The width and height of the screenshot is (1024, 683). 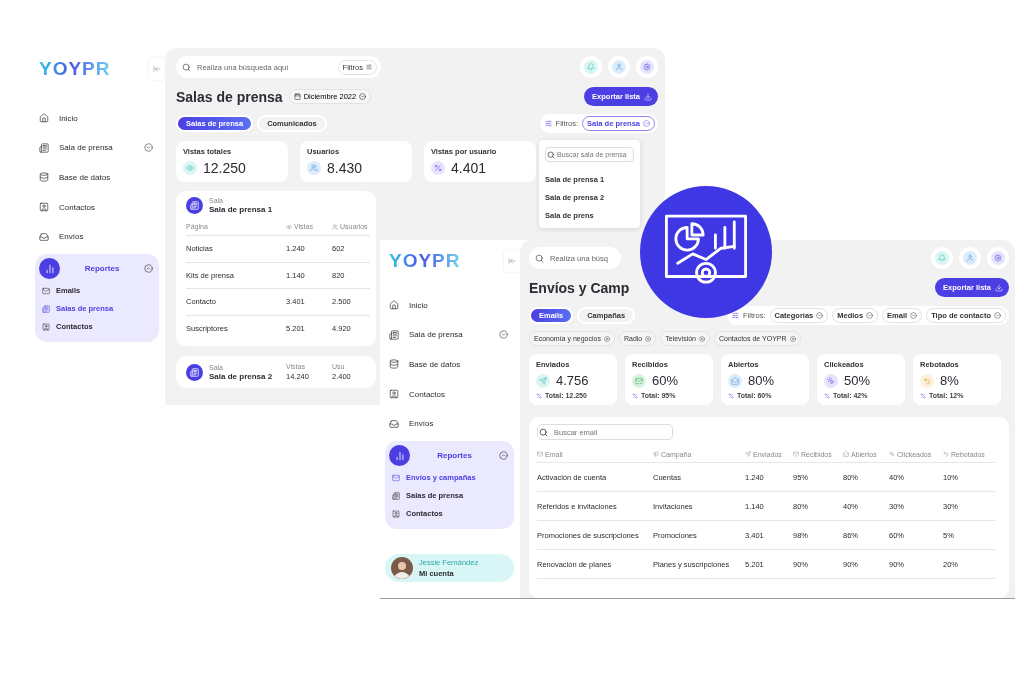 What do you see at coordinates (345, 168) in the screenshot?
I see `stat-value: 8.430` at bounding box center [345, 168].